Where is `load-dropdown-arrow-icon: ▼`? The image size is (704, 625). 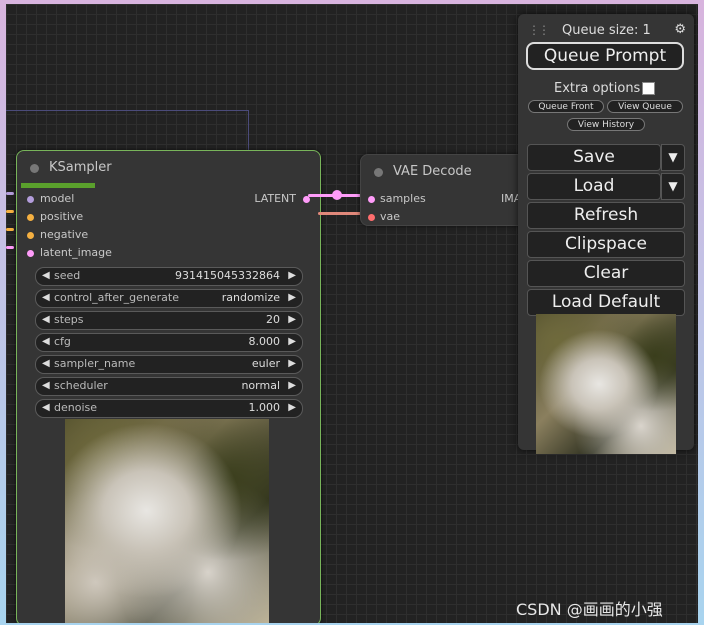 load-dropdown-arrow-icon: ▼ is located at coordinates (673, 186).